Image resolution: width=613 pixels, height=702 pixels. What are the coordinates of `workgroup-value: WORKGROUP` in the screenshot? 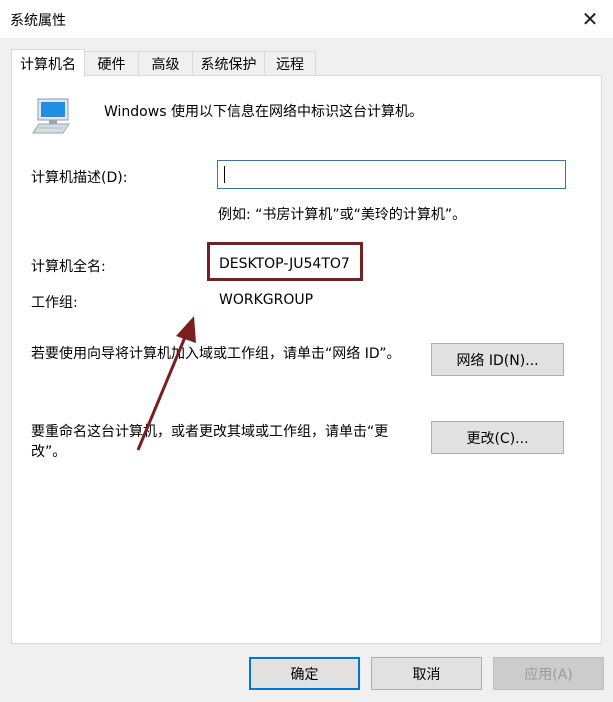 It's located at (266, 300).